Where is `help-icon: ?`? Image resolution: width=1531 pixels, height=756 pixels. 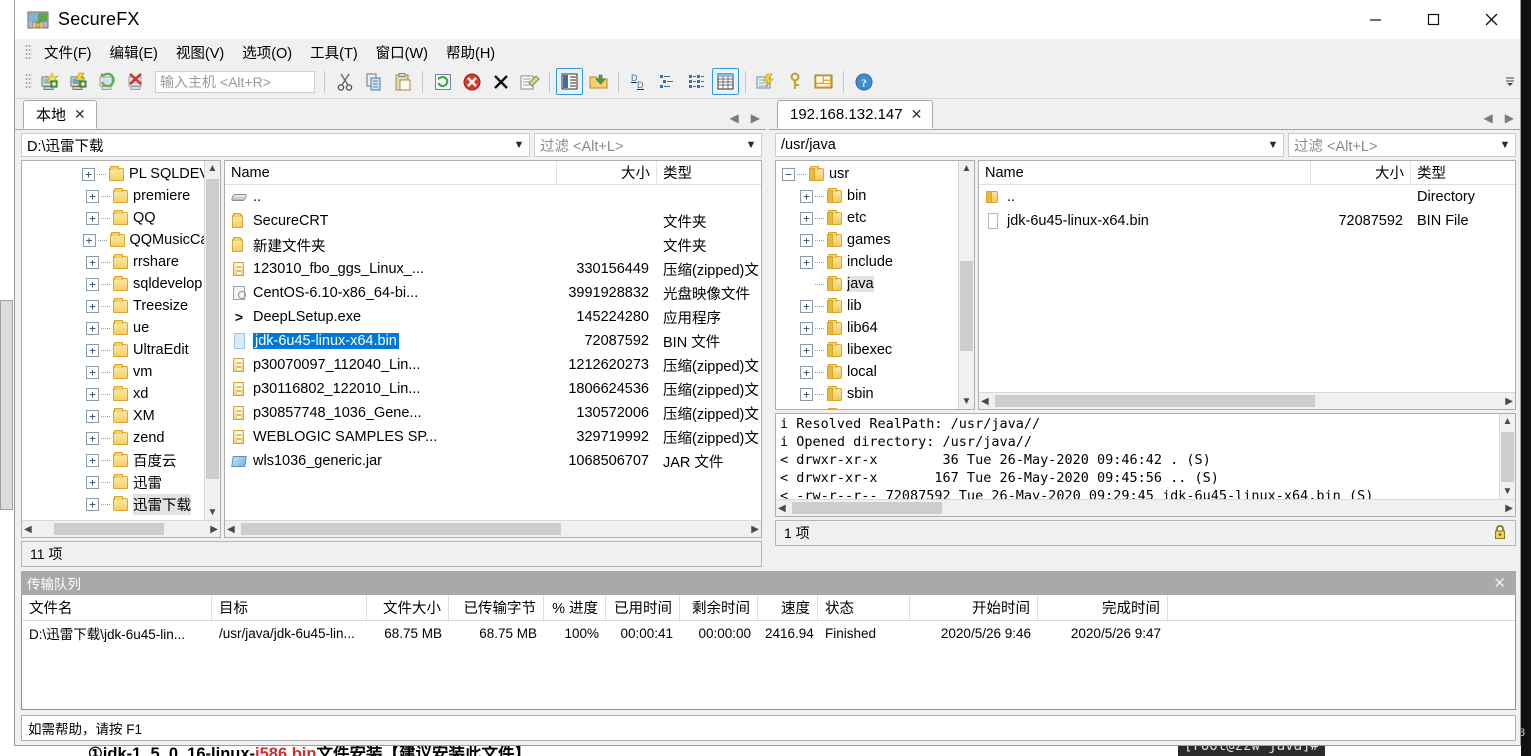
help-icon: ? is located at coordinates (863, 81).